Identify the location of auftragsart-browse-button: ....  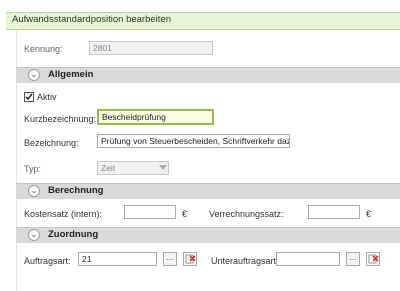
(170, 259).